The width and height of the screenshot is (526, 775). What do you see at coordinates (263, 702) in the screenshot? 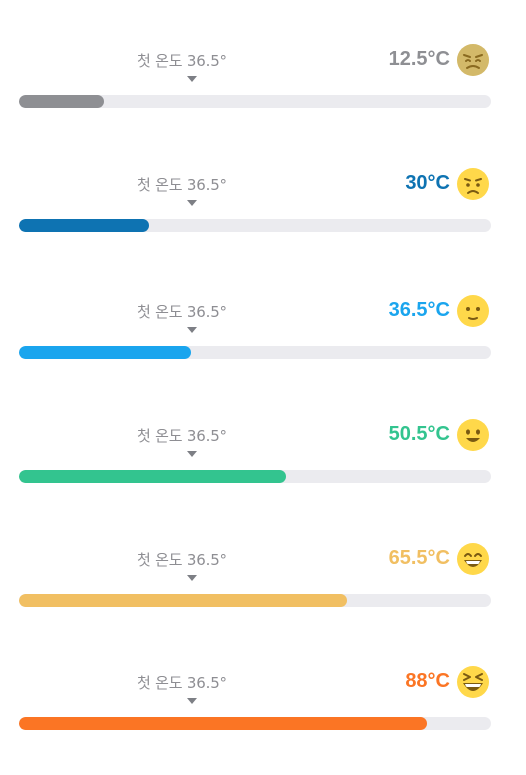
I see `temperature-row: 첫 온도 36.5° 88°C` at bounding box center [263, 702].